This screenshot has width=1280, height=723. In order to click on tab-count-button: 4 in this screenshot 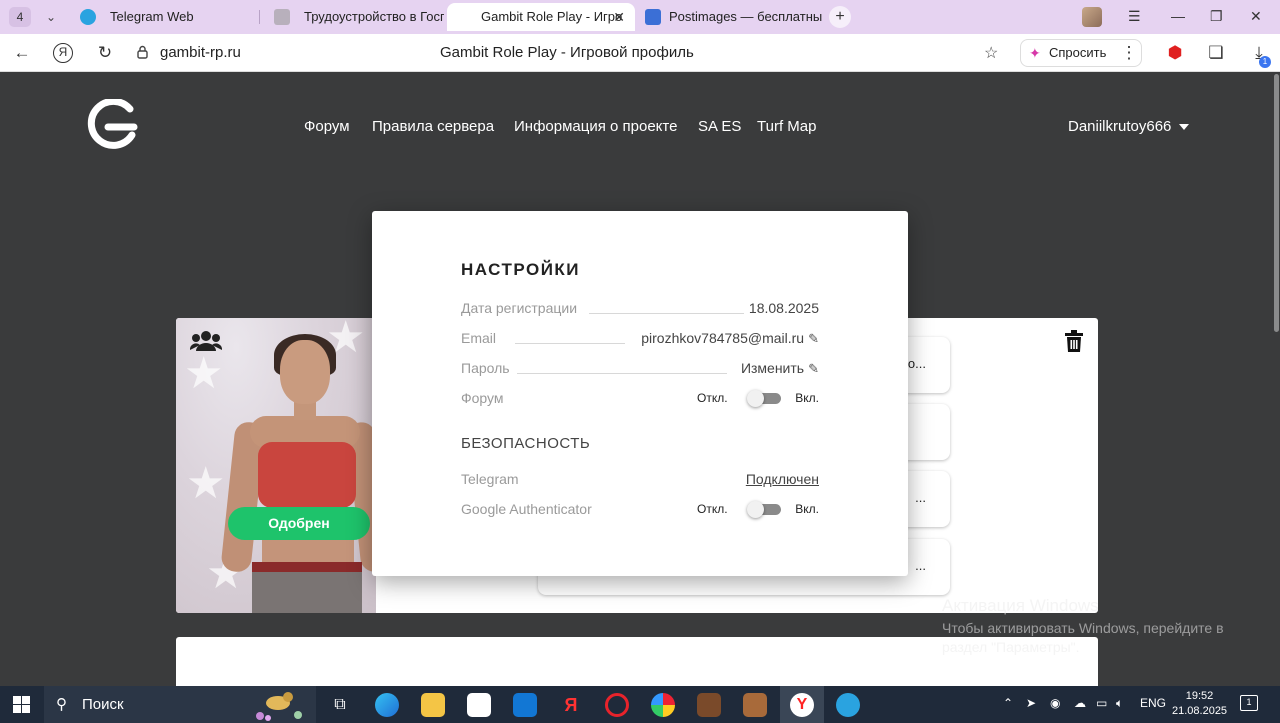, I will do `click(20, 17)`.